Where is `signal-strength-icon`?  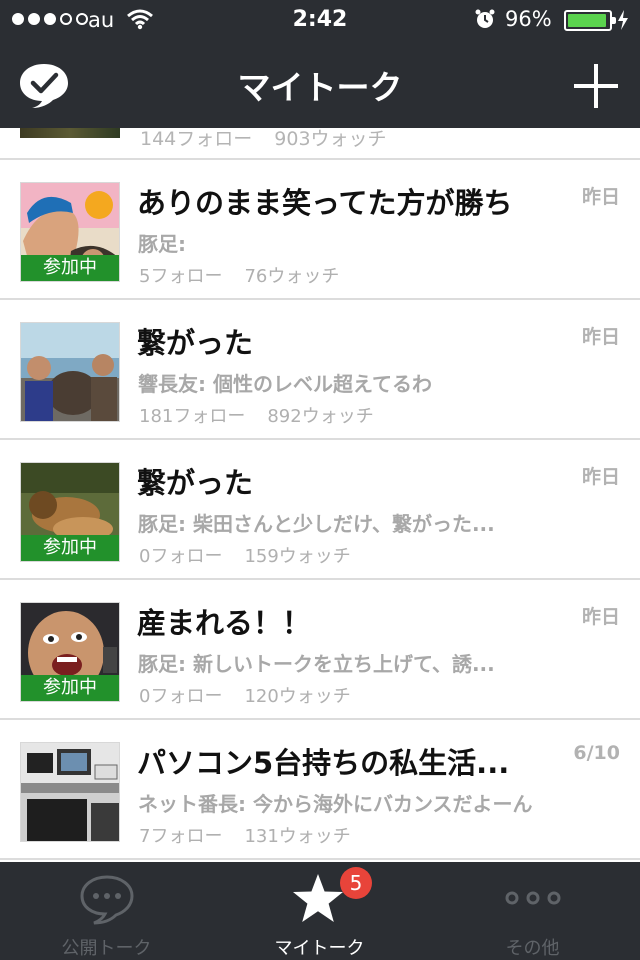 signal-strength-icon is located at coordinates (50, 19).